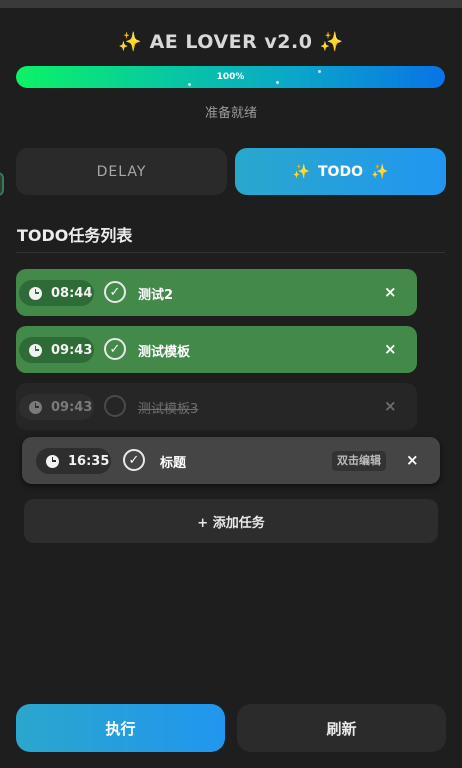 This screenshot has height=768, width=462. I want to click on task-time: 16:35, so click(89, 461).